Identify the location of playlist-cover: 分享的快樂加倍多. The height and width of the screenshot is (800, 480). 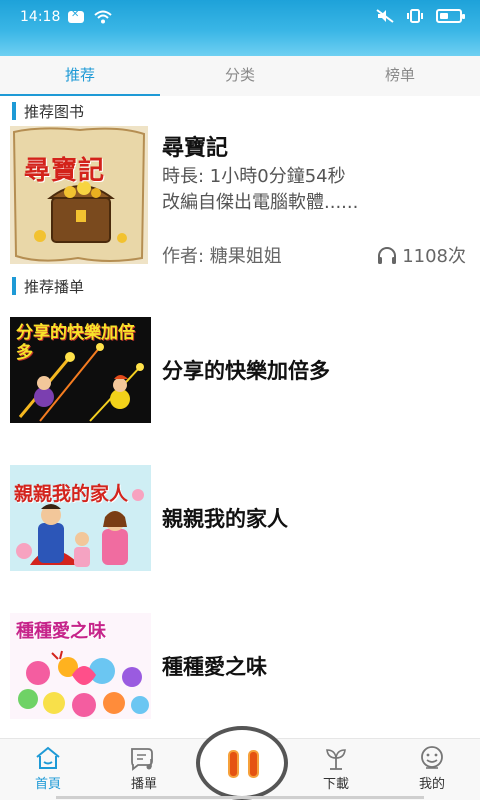
(80, 370).